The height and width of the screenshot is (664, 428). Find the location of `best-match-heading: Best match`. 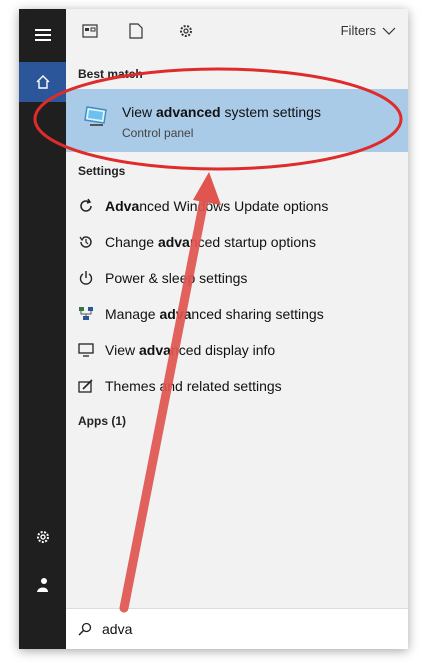

best-match-heading: Best match is located at coordinates (110, 74).